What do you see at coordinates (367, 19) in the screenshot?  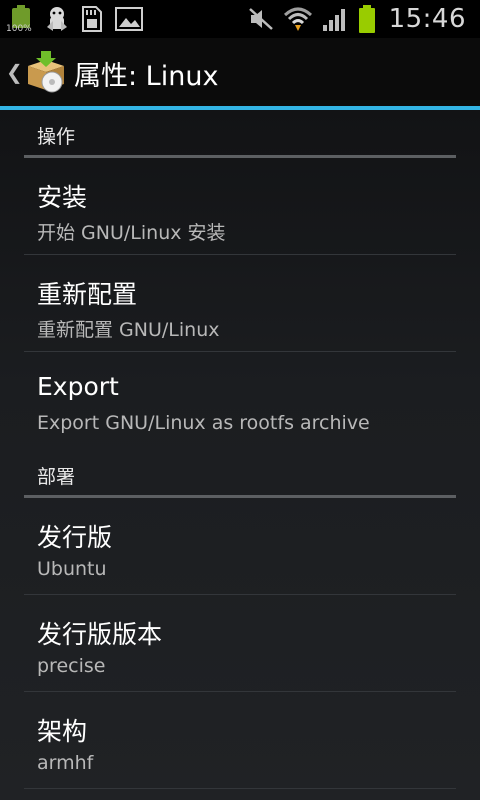 I see `battery-icon` at bounding box center [367, 19].